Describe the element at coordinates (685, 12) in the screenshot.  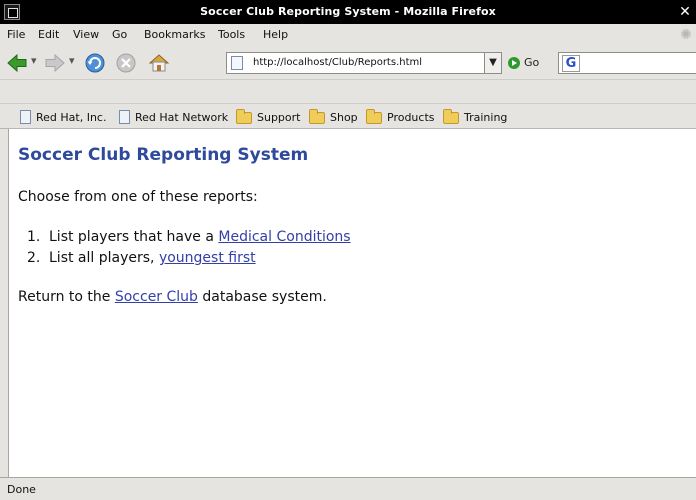
I see `close-window-button: ✕` at that location.